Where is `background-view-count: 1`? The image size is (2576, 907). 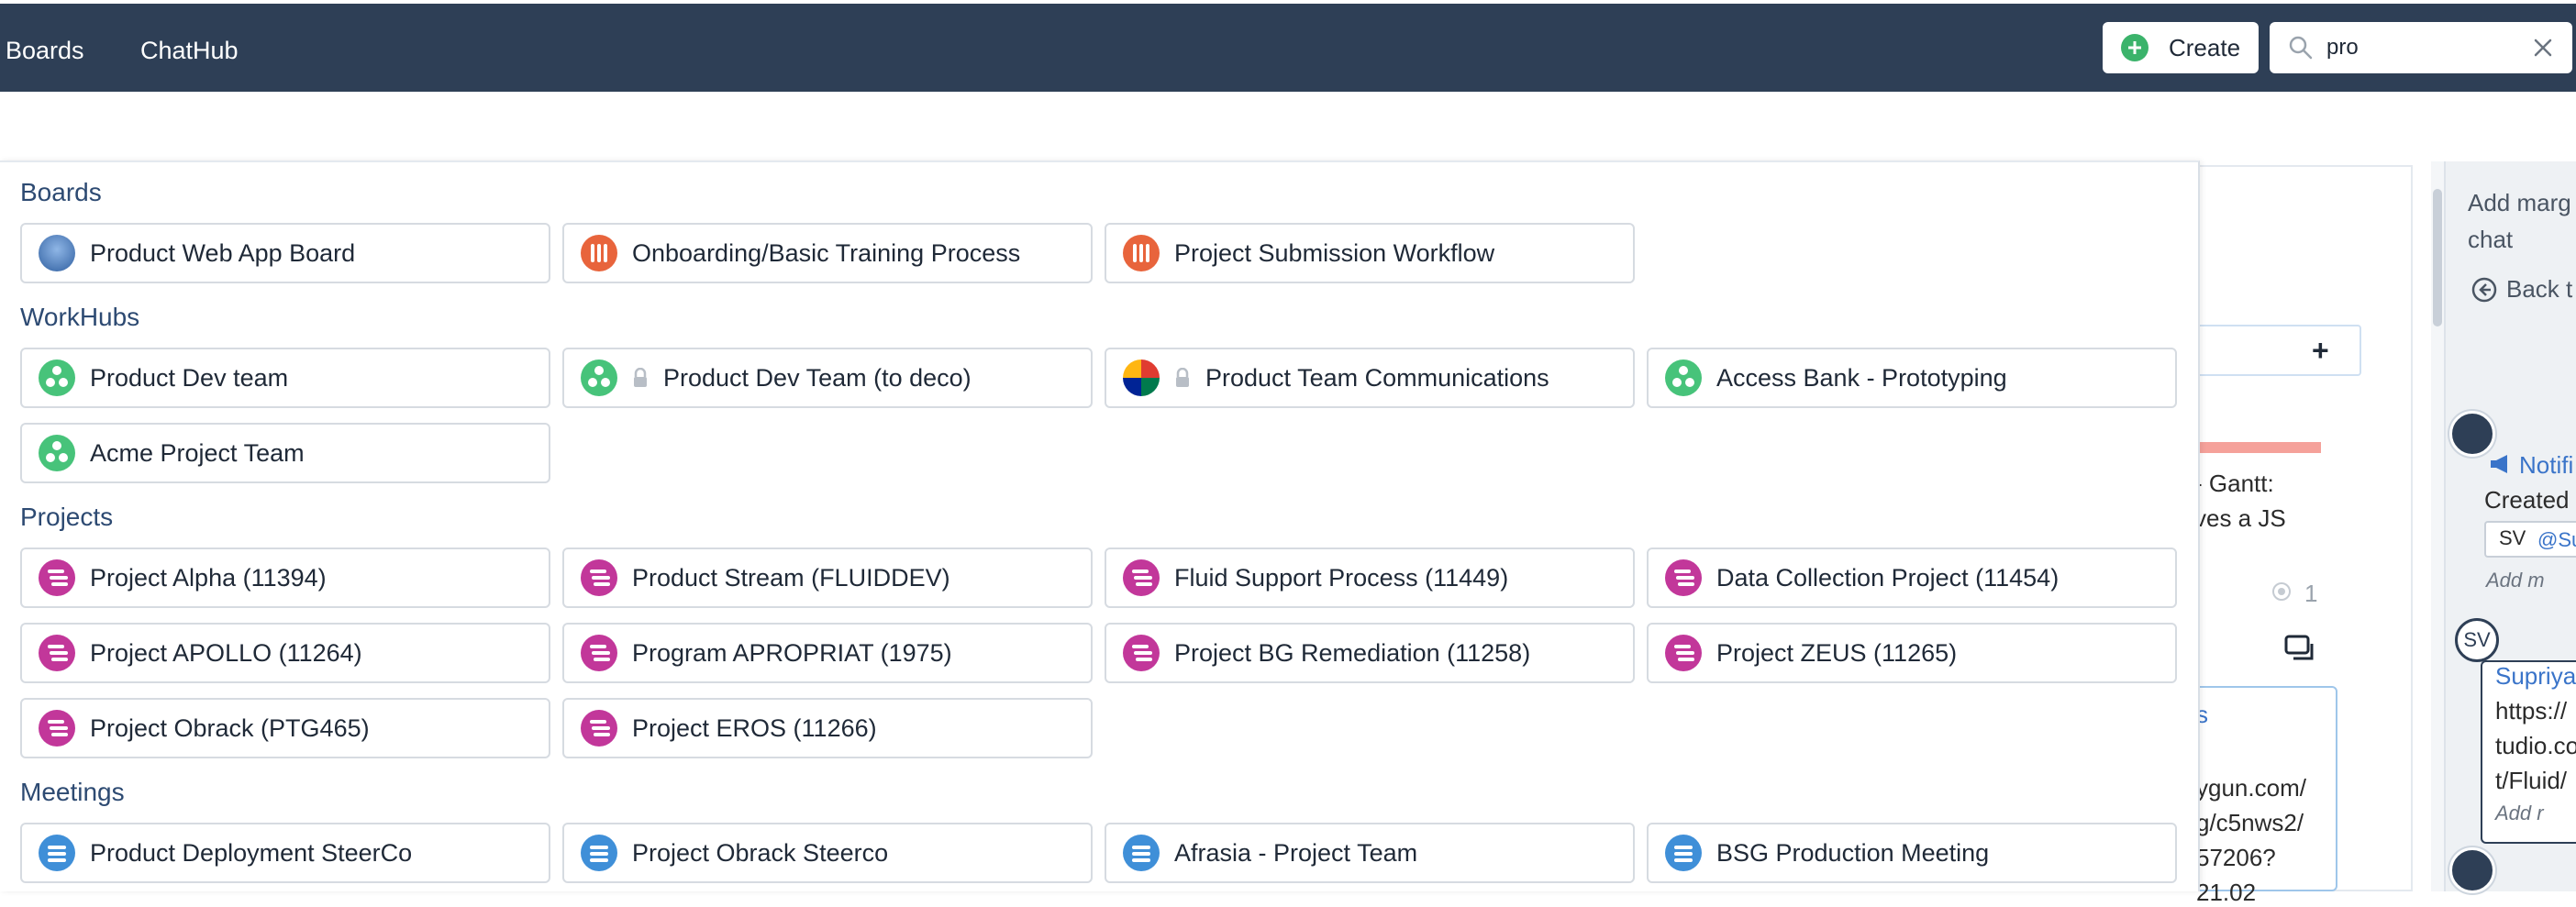
background-view-count: 1 is located at coordinates (2311, 593).